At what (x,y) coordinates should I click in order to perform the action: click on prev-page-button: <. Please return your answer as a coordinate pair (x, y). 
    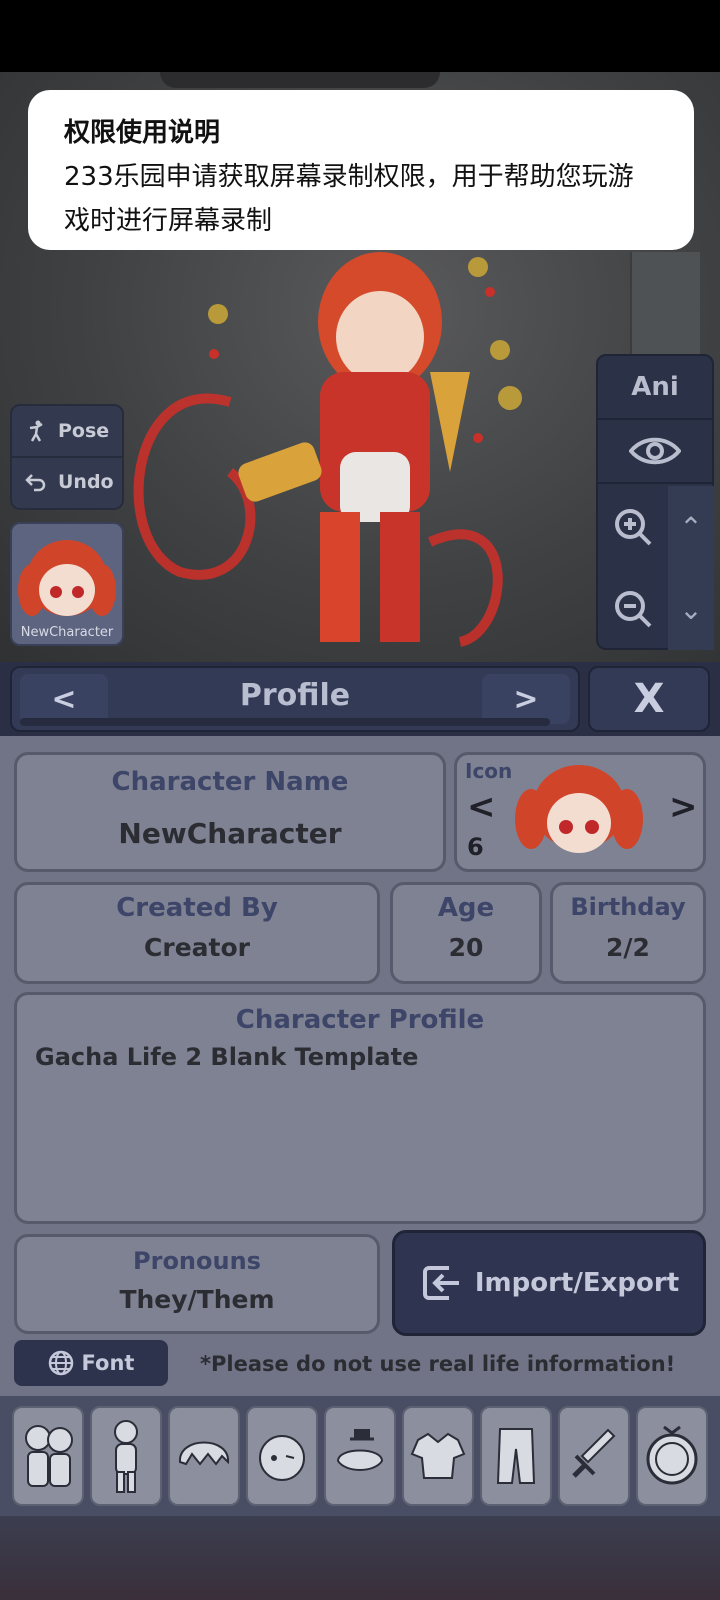
    Looking at the image, I should click on (64, 699).